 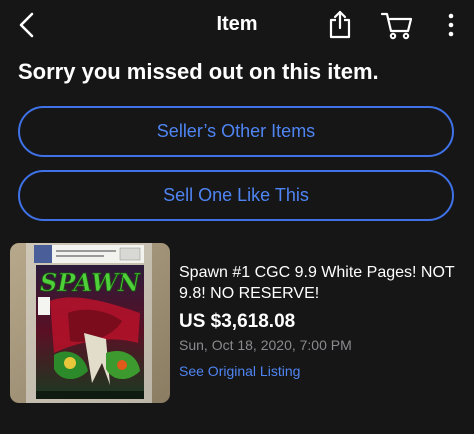 I want to click on back-chevron-icon, so click(x=26, y=25).